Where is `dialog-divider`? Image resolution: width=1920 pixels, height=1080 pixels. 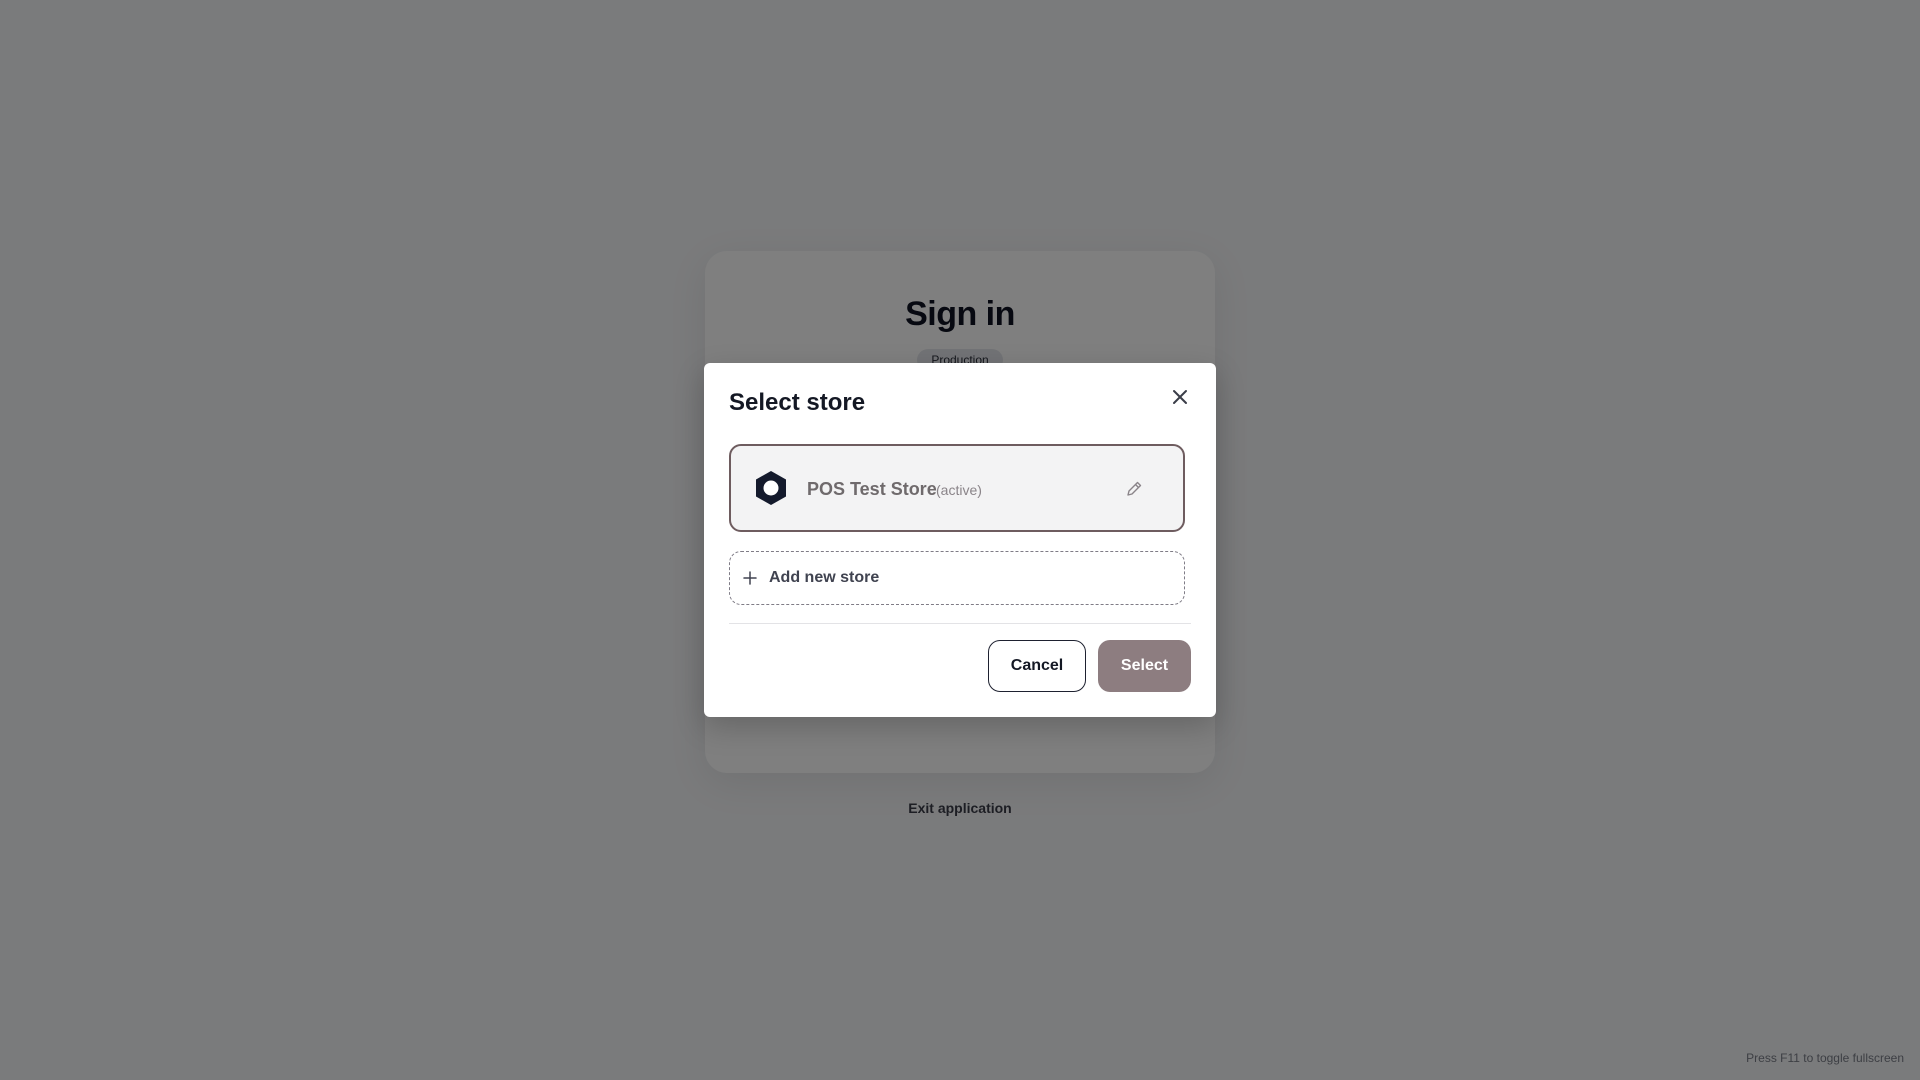 dialog-divider is located at coordinates (960, 623).